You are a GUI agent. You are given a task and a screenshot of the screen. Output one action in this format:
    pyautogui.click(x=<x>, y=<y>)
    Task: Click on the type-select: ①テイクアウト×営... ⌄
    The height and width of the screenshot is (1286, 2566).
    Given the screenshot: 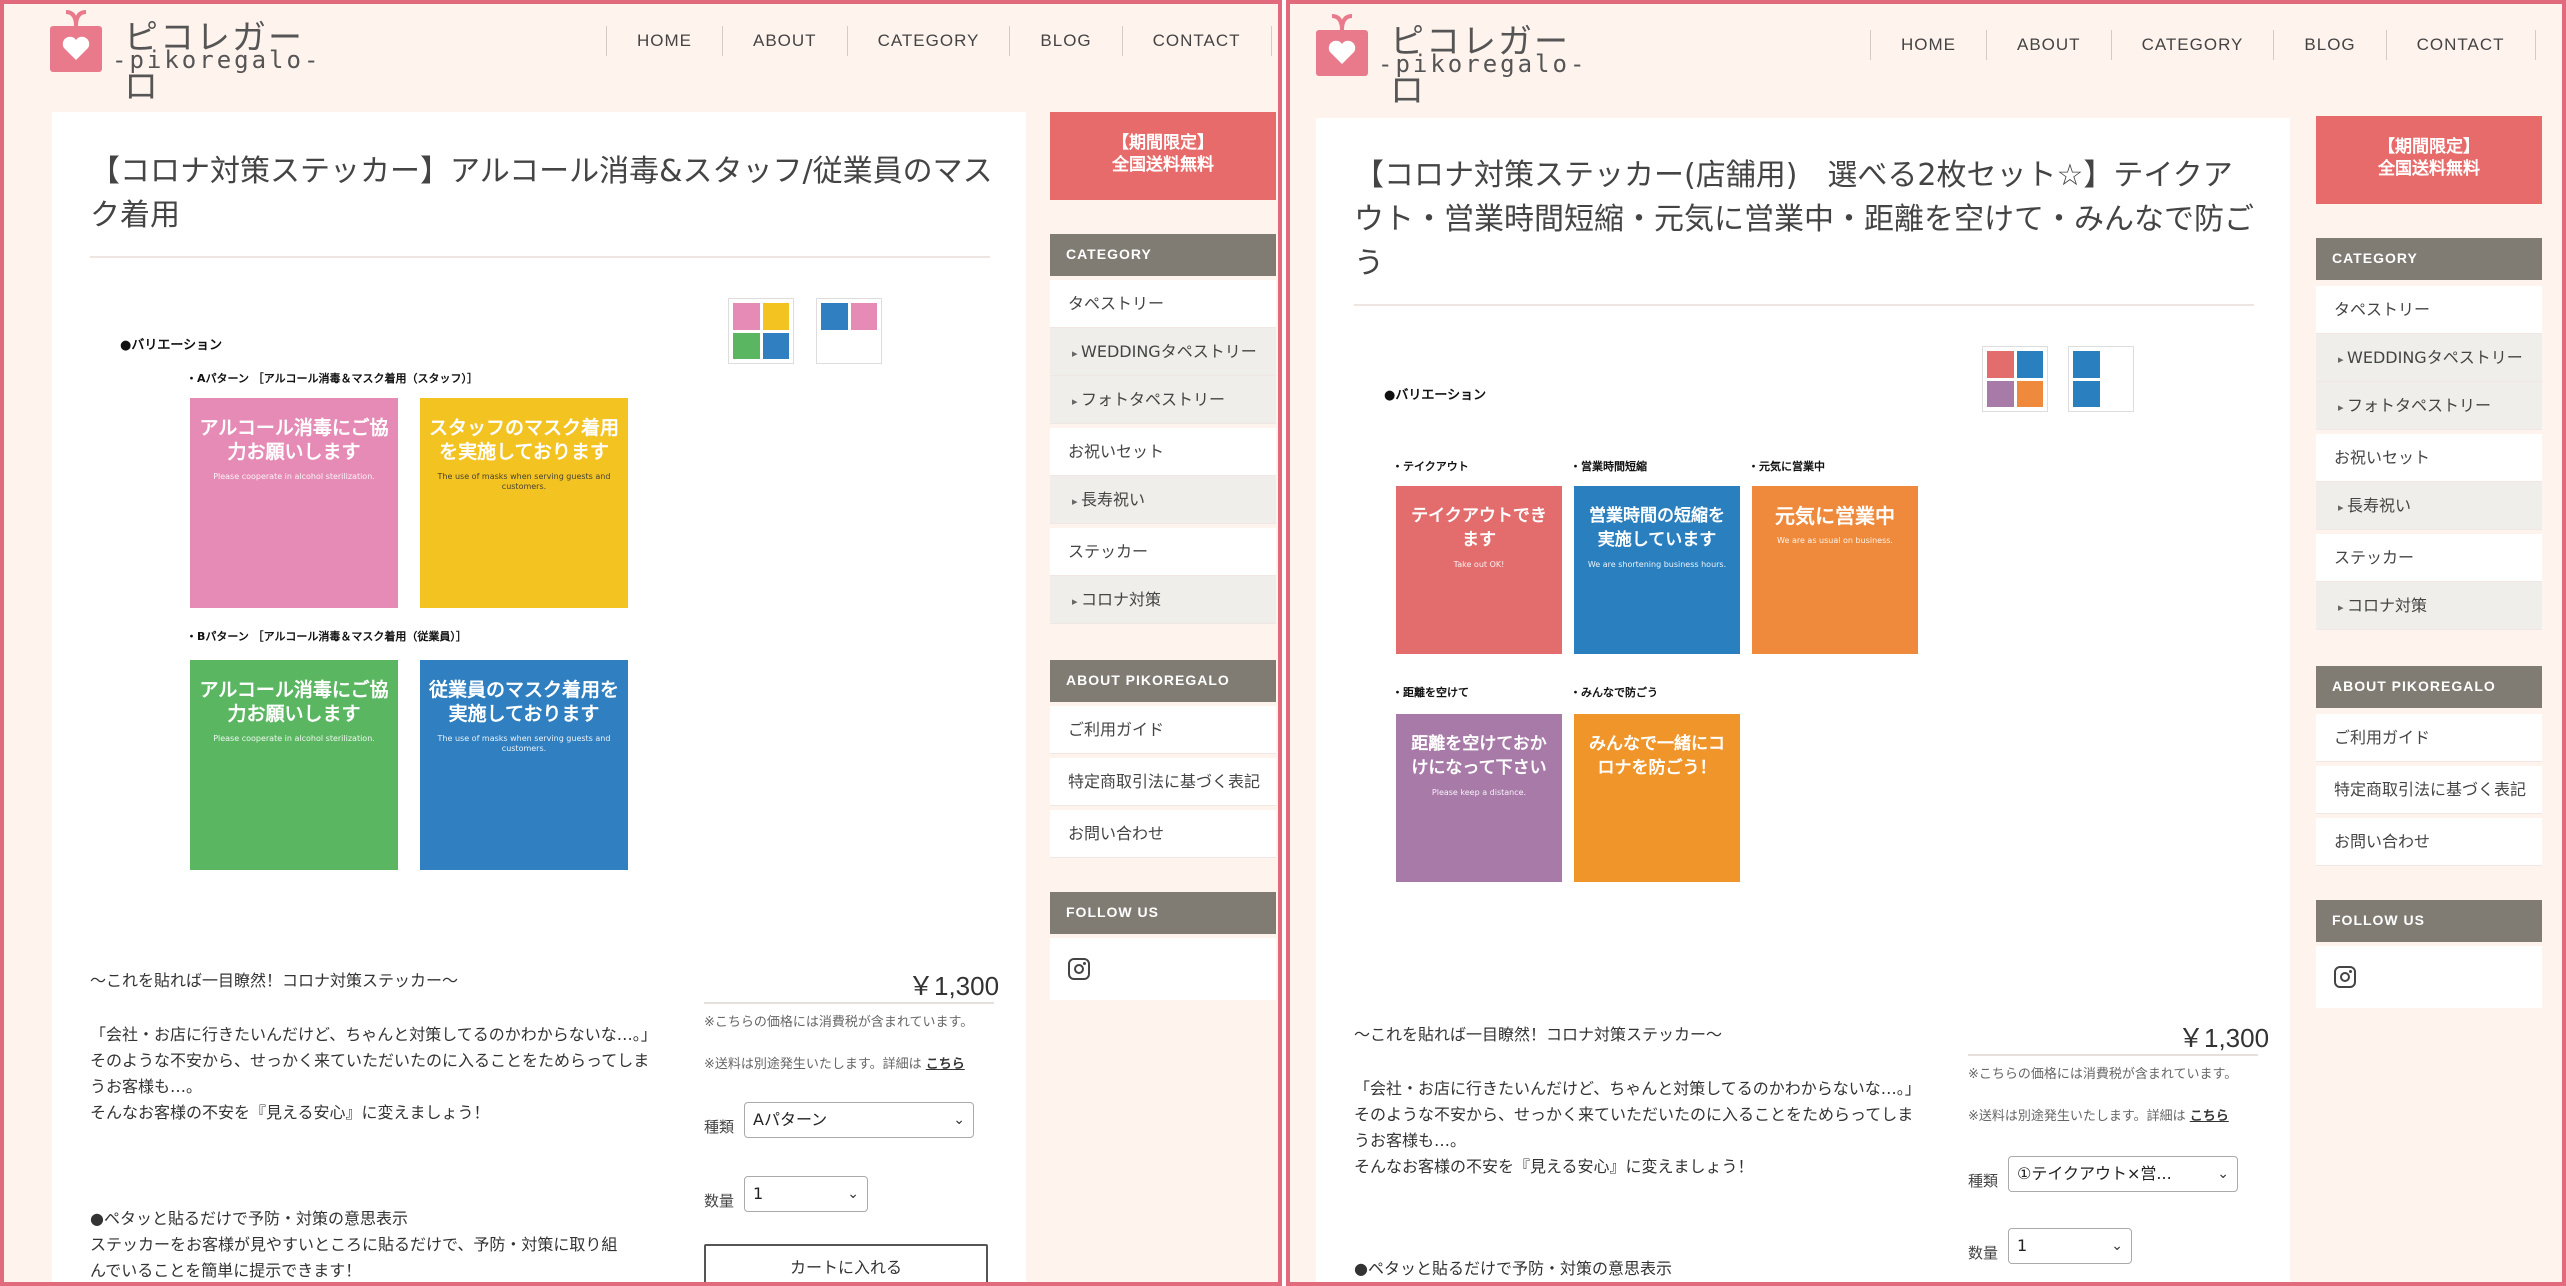 What is the action you would take?
    pyautogui.click(x=2123, y=1174)
    